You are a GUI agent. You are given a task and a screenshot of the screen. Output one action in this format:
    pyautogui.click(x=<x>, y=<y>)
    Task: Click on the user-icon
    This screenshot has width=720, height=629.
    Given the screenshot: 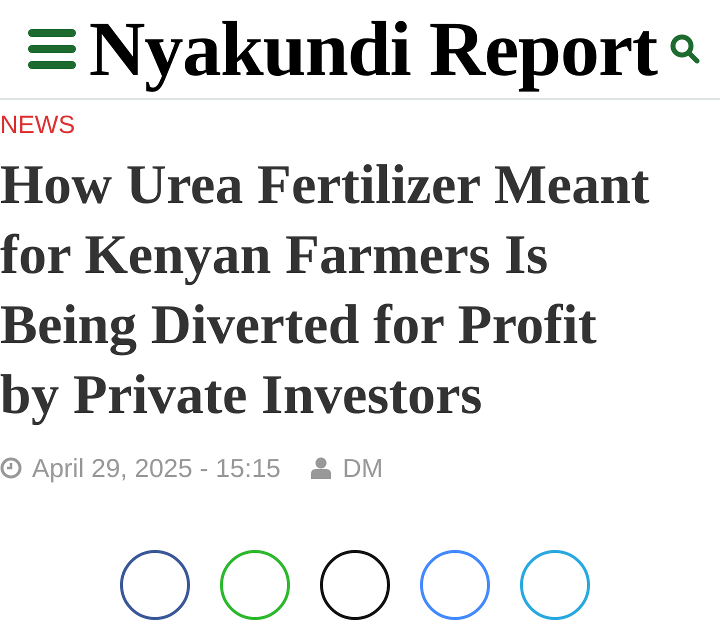 What is the action you would take?
    pyautogui.click(x=320, y=468)
    